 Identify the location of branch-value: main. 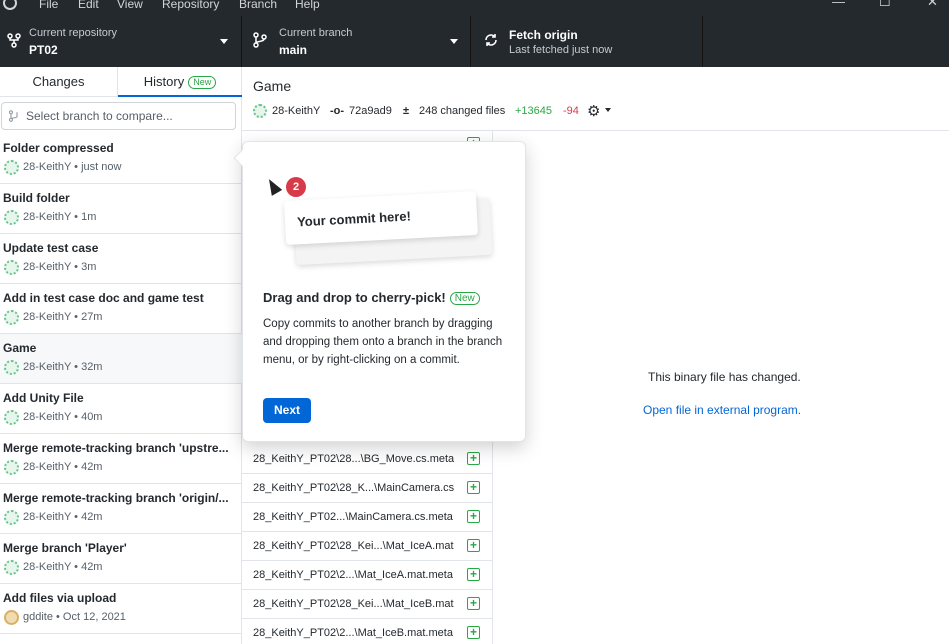
(293, 50).